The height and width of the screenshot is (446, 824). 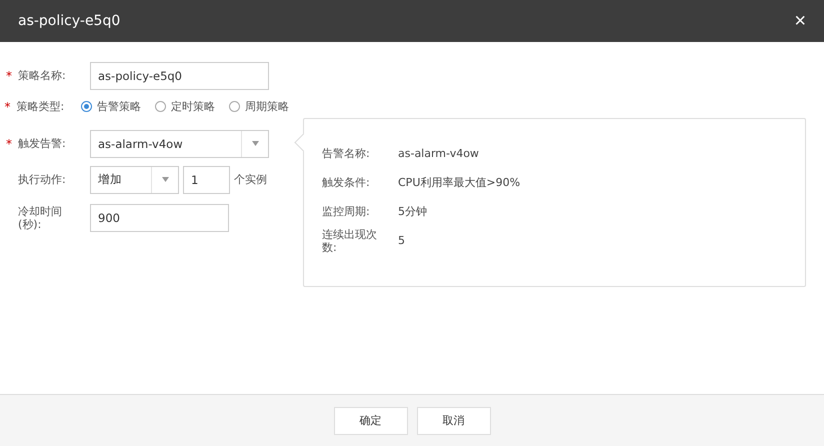 What do you see at coordinates (346, 153) in the screenshot?
I see `detail-label: 告警名称:` at bounding box center [346, 153].